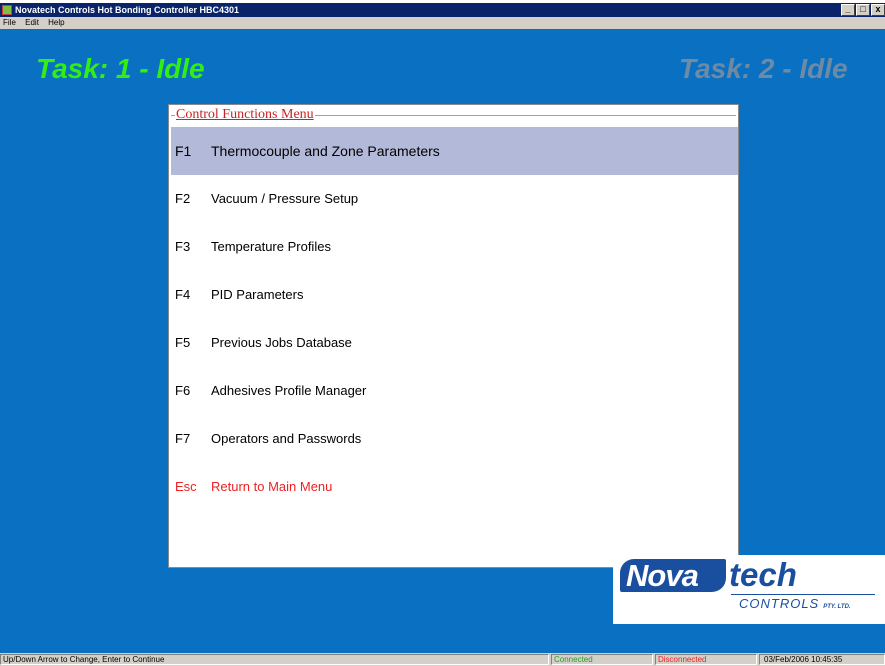 The image size is (885, 666). What do you see at coordinates (56, 22) in the screenshot?
I see `menu-help: Help` at bounding box center [56, 22].